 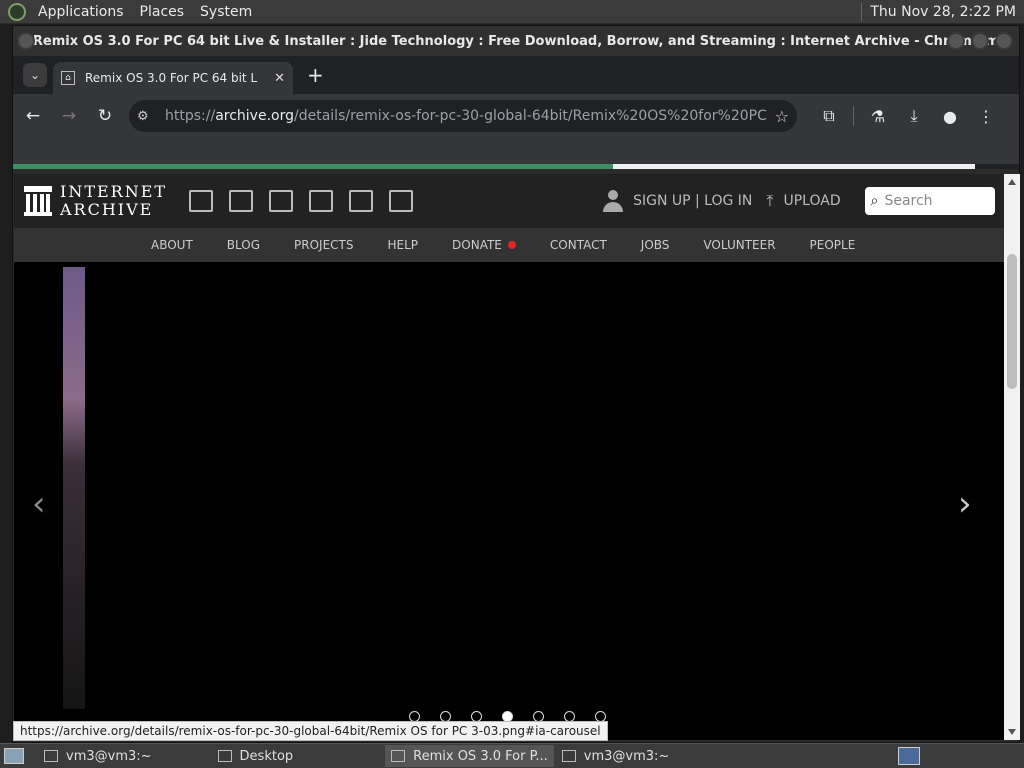 I want to click on places-menu: Places, so click(x=162, y=12).